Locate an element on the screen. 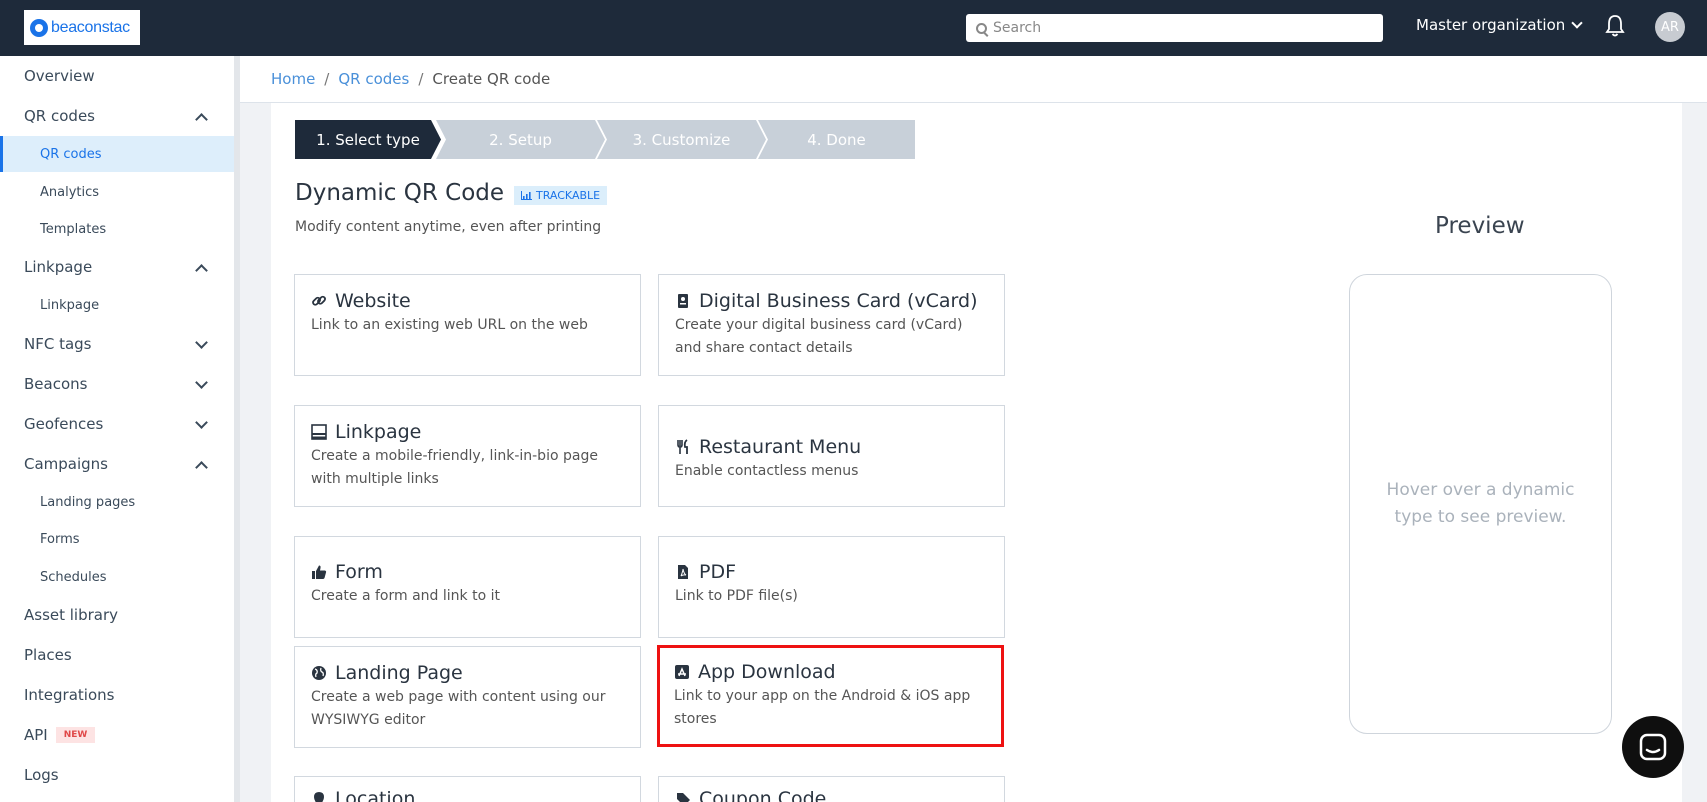 Image resolution: width=1707 pixels, height=802 pixels. link-icon is located at coordinates (319, 300).